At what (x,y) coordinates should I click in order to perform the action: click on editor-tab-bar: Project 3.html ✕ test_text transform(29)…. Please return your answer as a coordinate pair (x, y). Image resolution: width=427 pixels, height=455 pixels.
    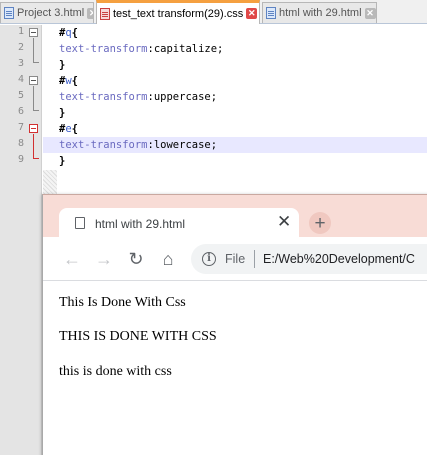
    Looking at the image, I should click on (213, 12).